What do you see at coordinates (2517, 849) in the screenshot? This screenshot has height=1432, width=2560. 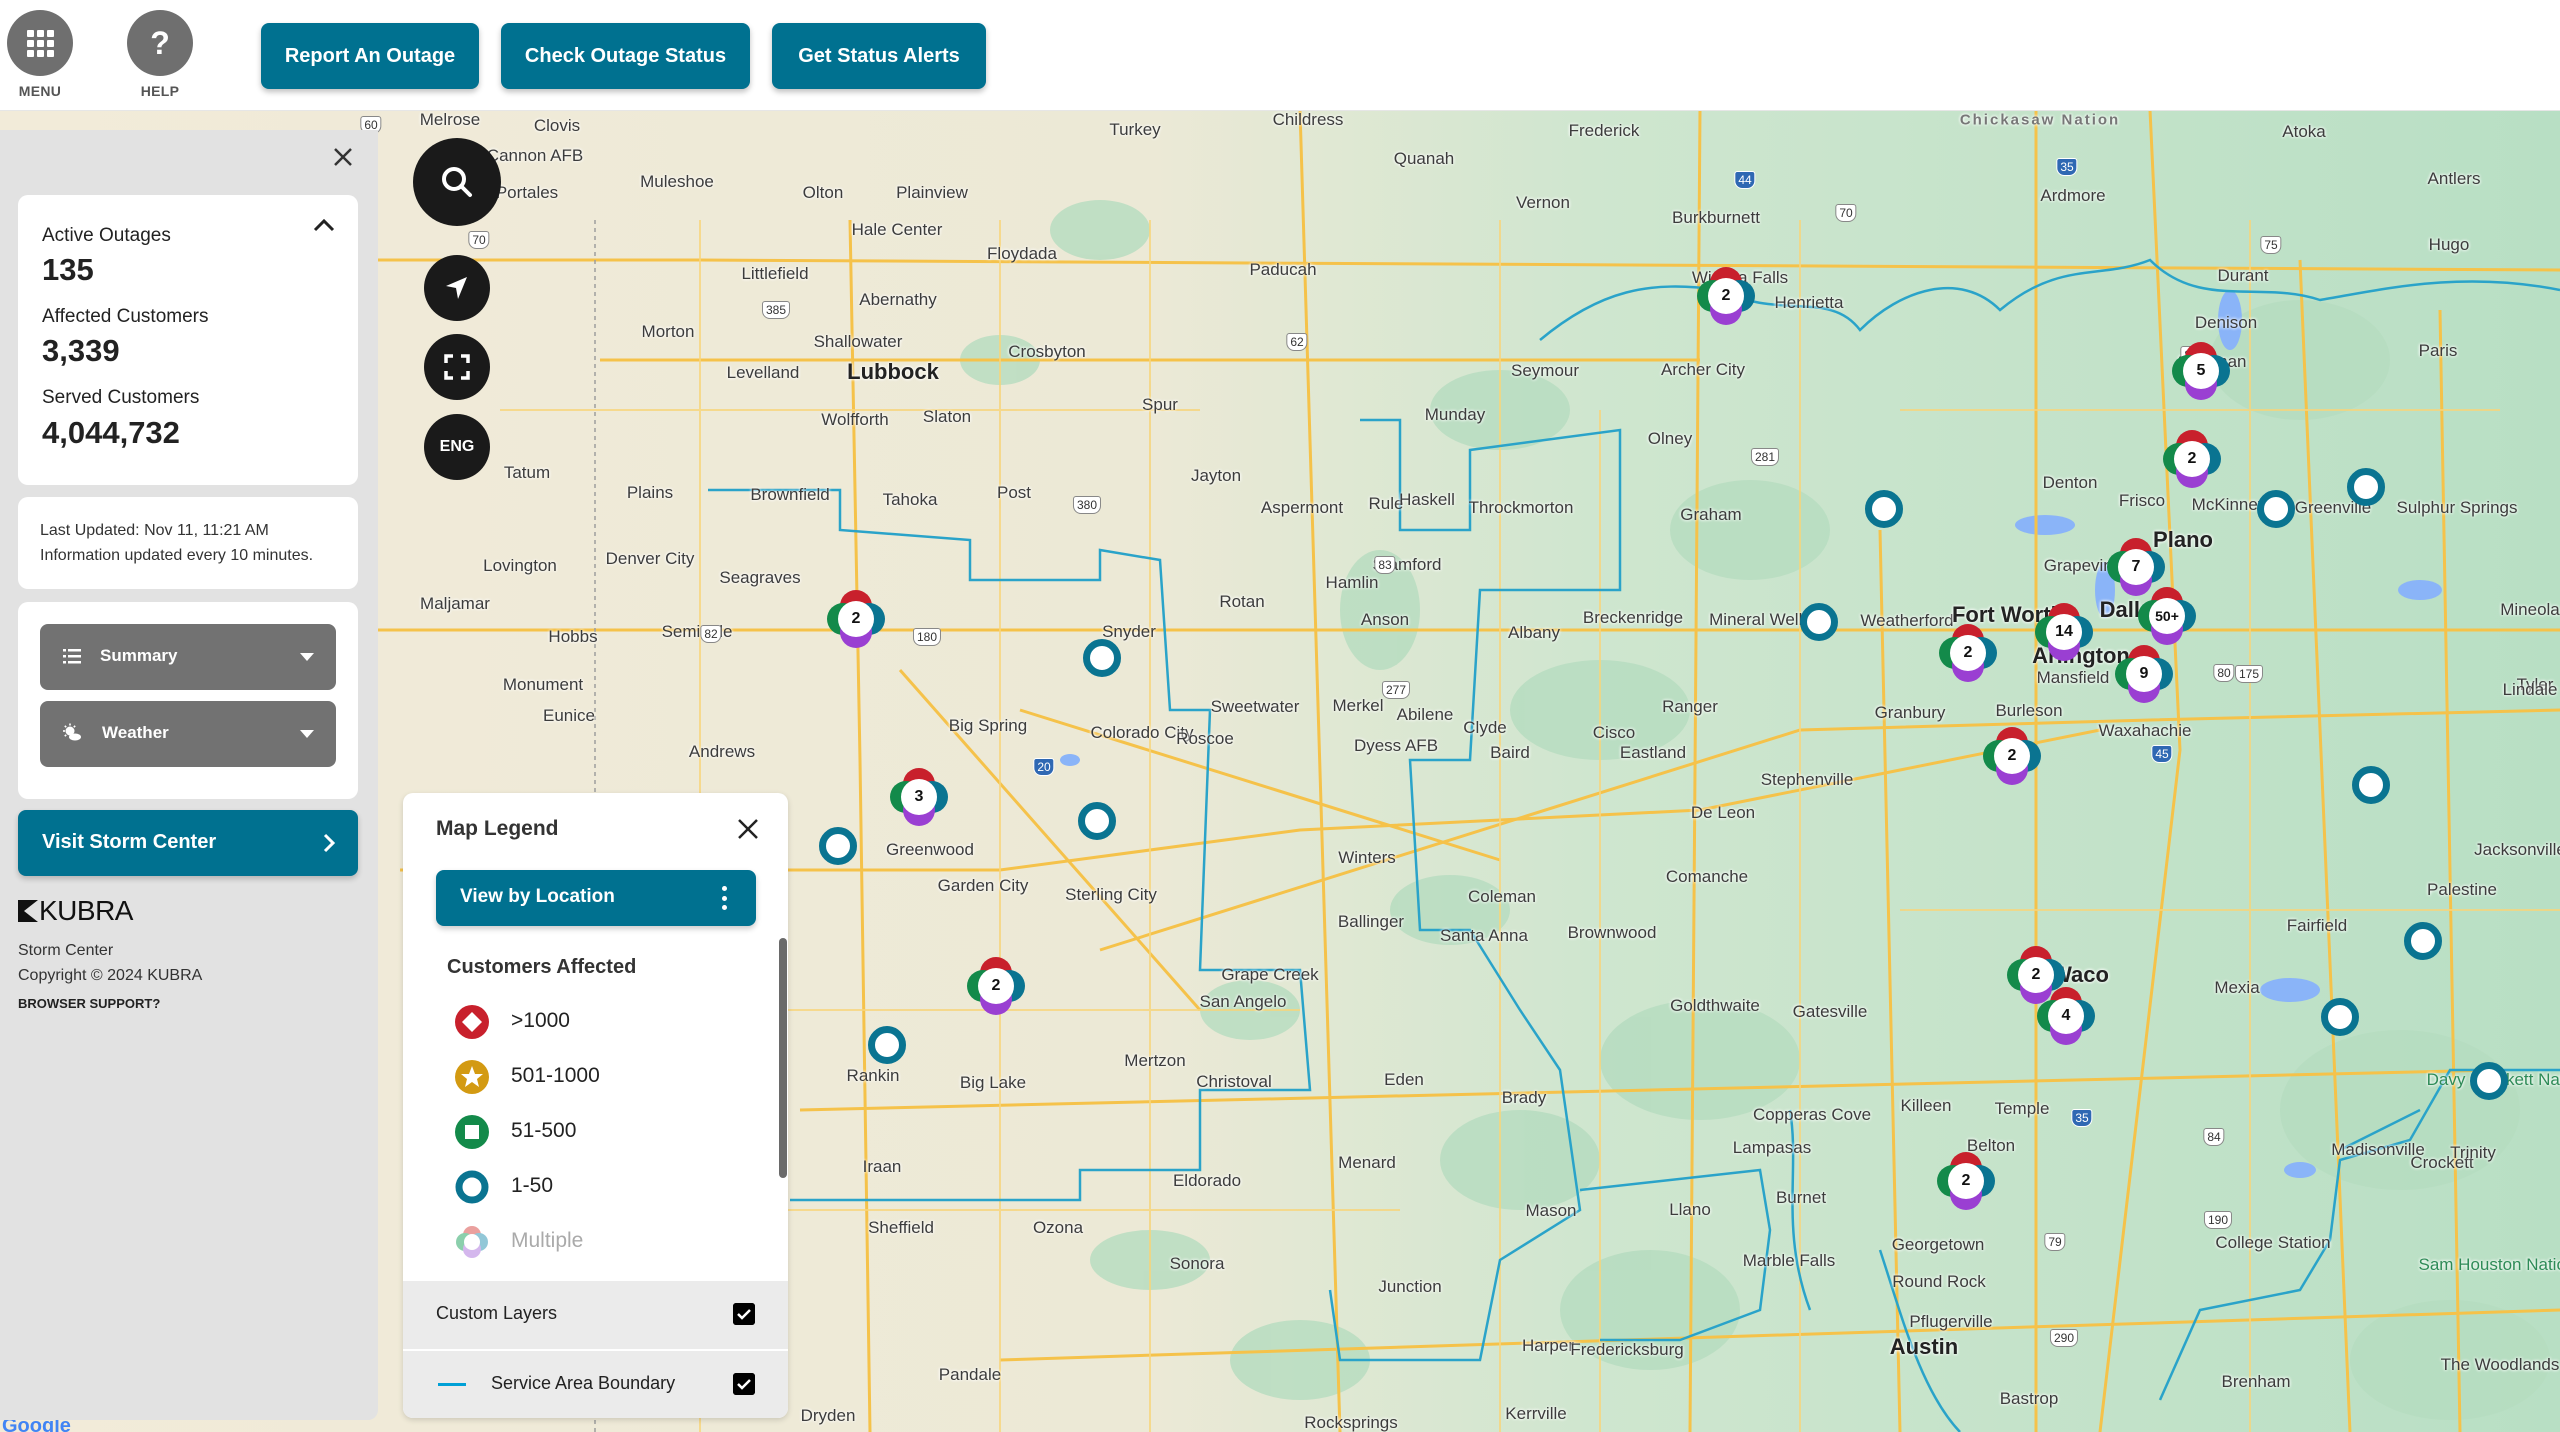 I see `city-label: Jacksonville` at bounding box center [2517, 849].